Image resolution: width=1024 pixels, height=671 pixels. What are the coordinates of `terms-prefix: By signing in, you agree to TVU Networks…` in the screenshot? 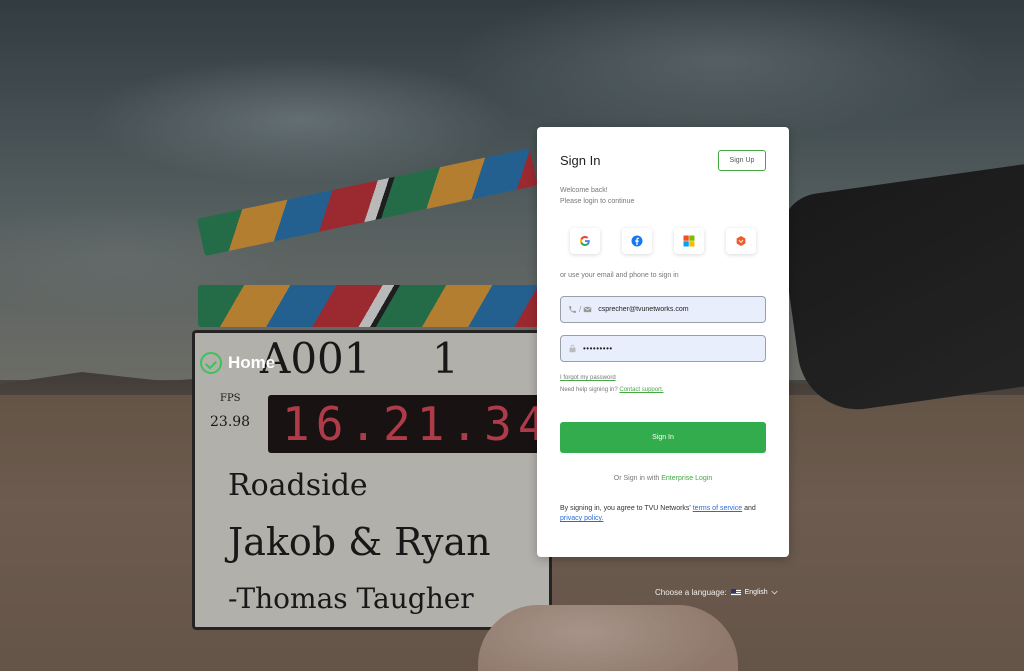 It's located at (625, 508).